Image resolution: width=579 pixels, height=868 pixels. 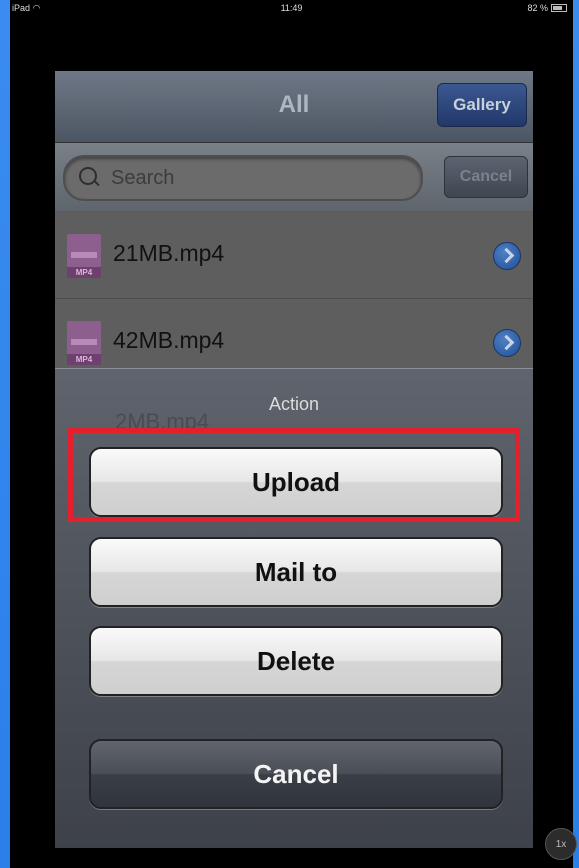 I want to click on search-input: Search, so click(x=243, y=178).